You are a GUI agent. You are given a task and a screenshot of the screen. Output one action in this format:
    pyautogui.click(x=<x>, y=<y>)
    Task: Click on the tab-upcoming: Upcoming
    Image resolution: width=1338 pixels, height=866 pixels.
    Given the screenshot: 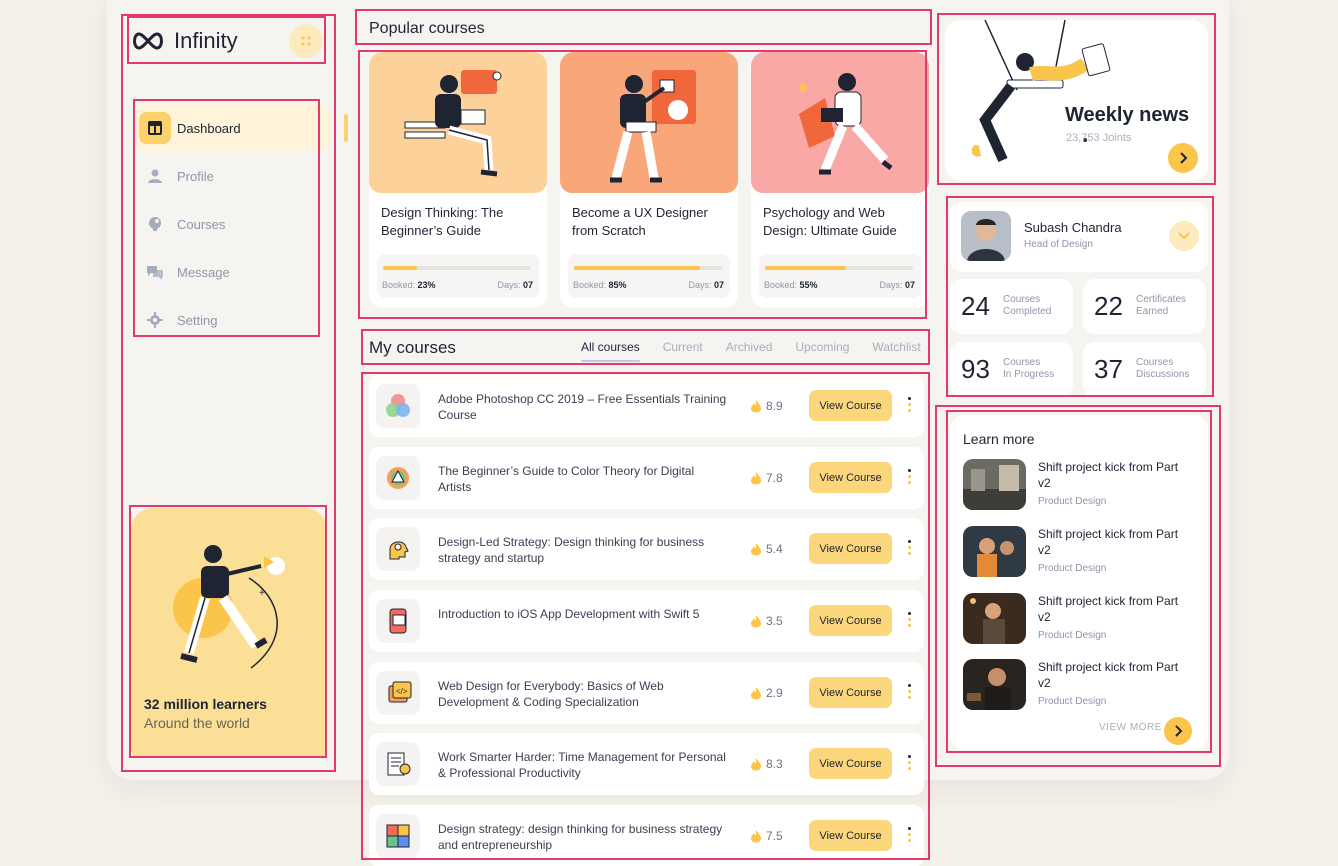 What is the action you would take?
    pyautogui.click(x=822, y=349)
    